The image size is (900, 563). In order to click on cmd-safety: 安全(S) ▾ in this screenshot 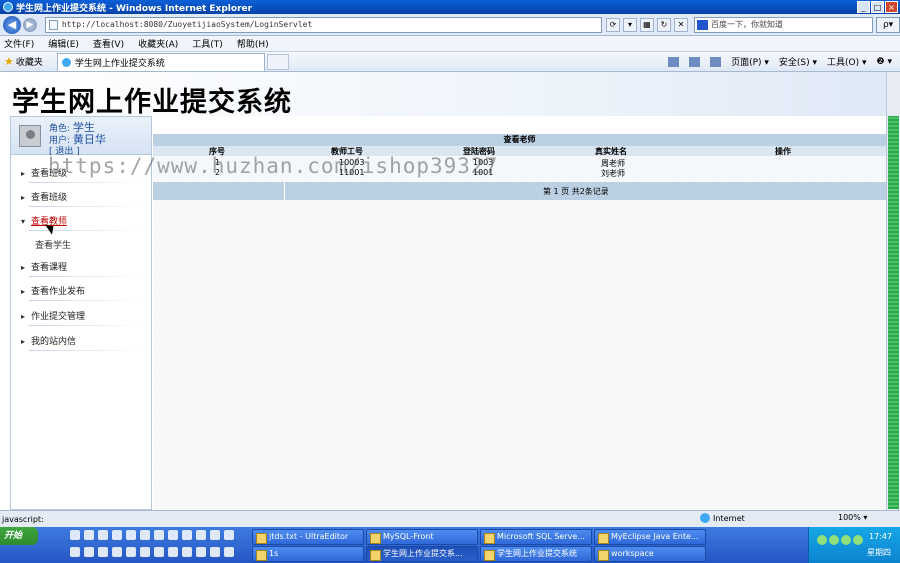, I will do `click(798, 61)`.